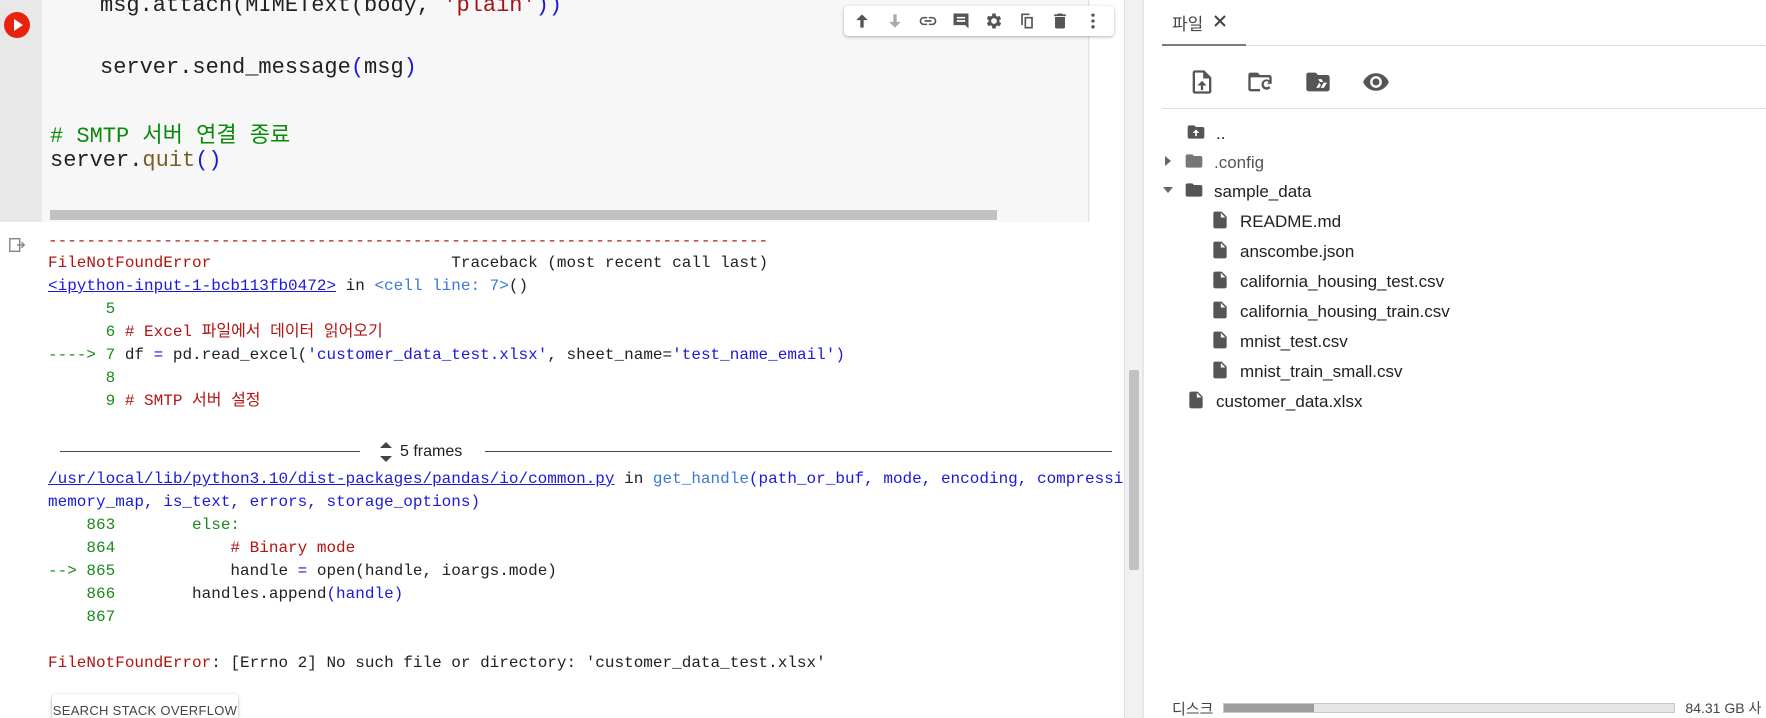  What do you see at coordinates (1723, 708) in the screenshot?
I see `disk-usage-text: 84.31 GB 사` at bounding box center [1723, 708].